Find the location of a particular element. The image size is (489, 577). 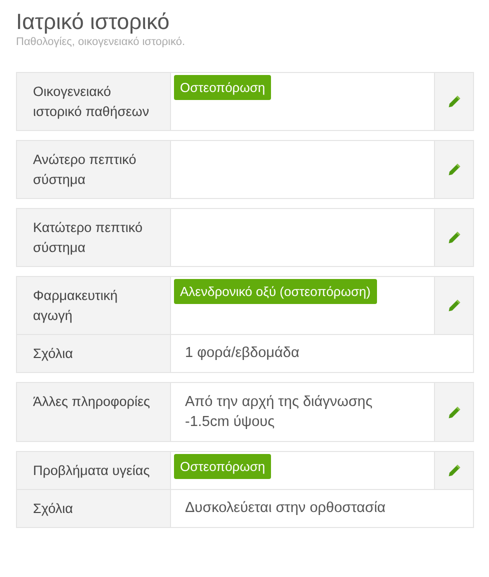

field-label: Κατώτερο πεπτικό σύστημα is located at coordinates (93, 237).